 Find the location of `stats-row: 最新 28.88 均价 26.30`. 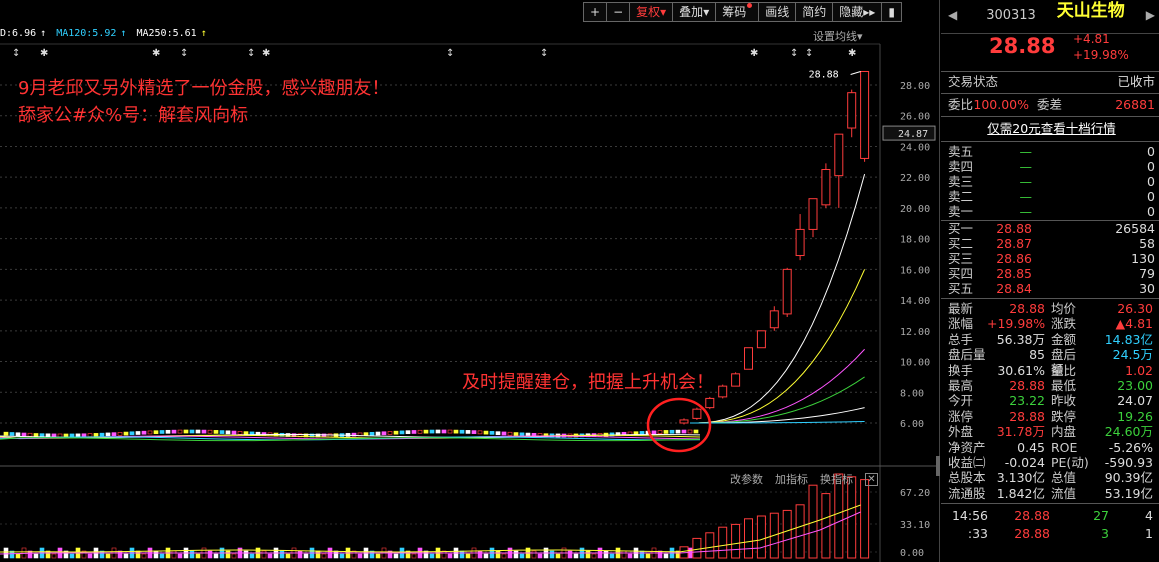

stats-row: 最新 28.88 均价 26.30 is located at coordinates (1050, 308).